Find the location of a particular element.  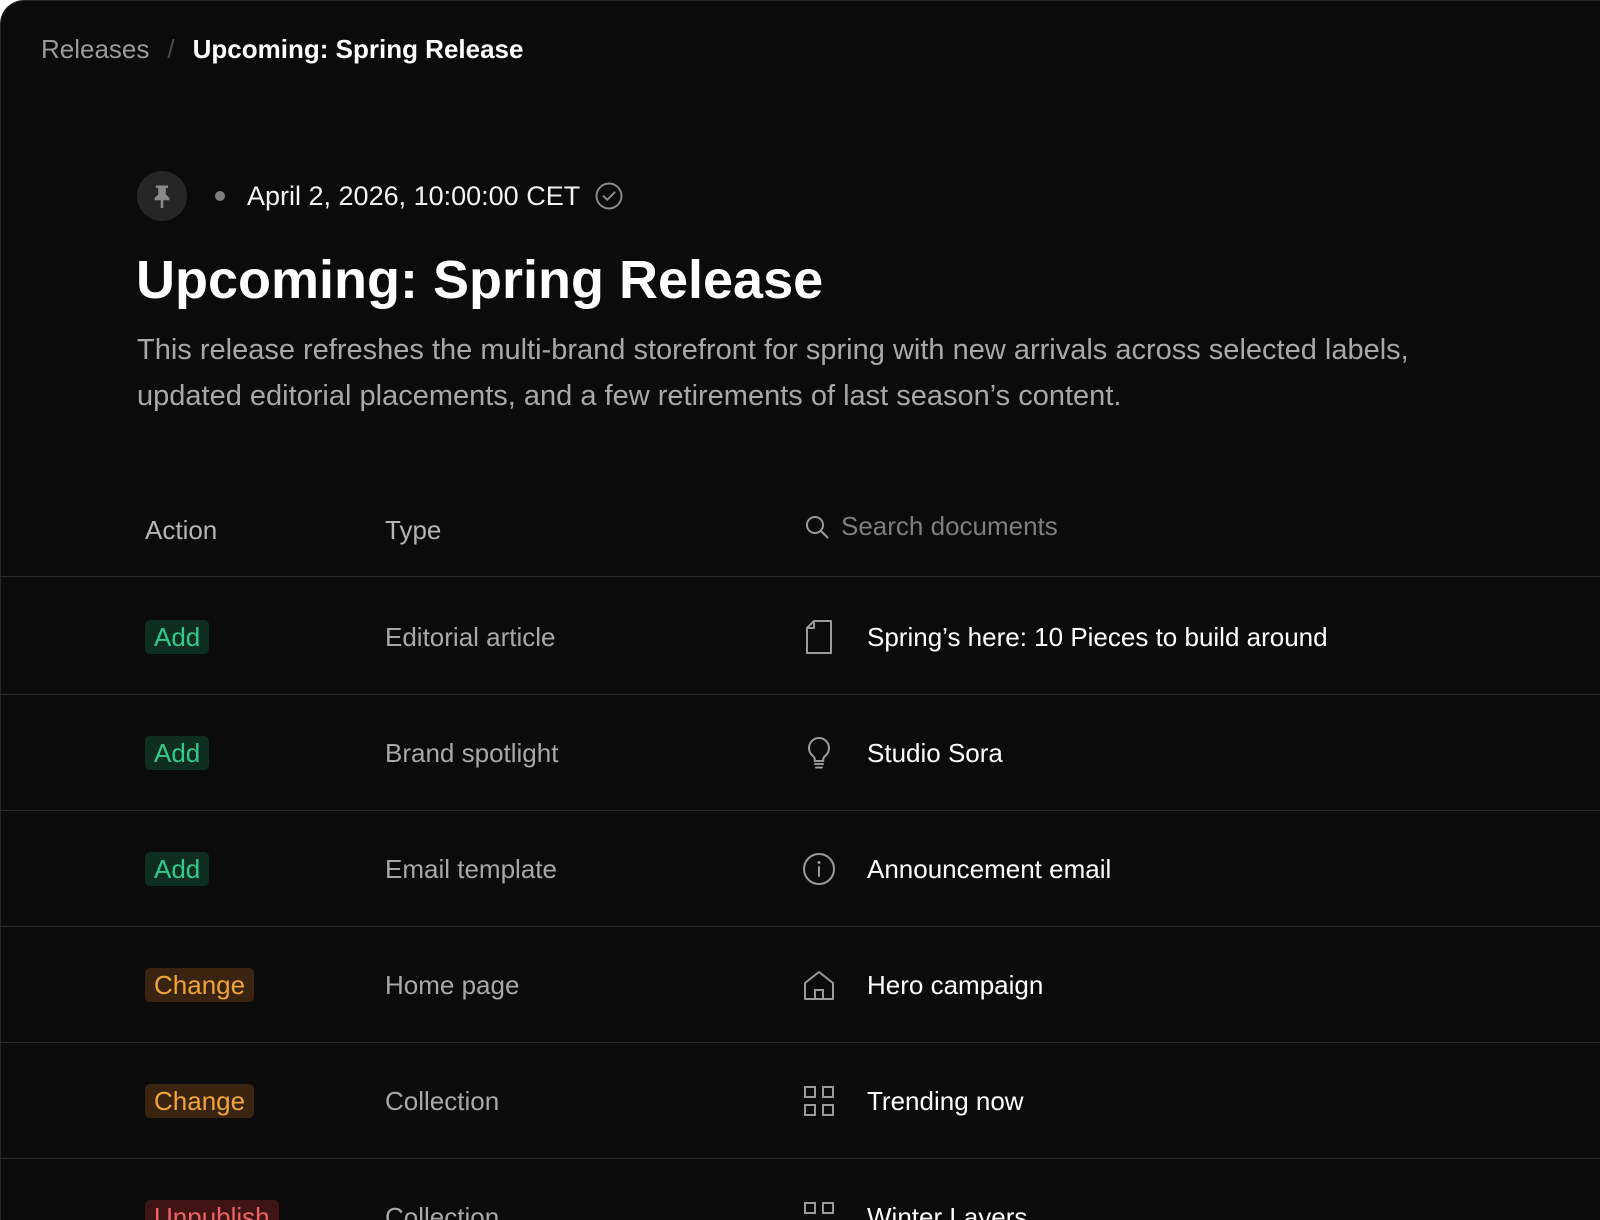

release-meta: April 2, 2026, 10:00:00 CET is located at coordinates (380, 196).